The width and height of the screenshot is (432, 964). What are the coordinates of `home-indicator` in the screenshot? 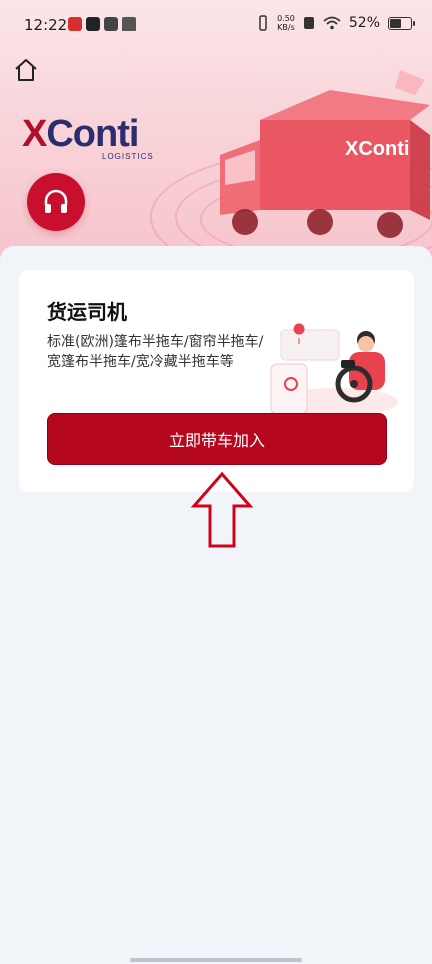 It's located at (216, 960).